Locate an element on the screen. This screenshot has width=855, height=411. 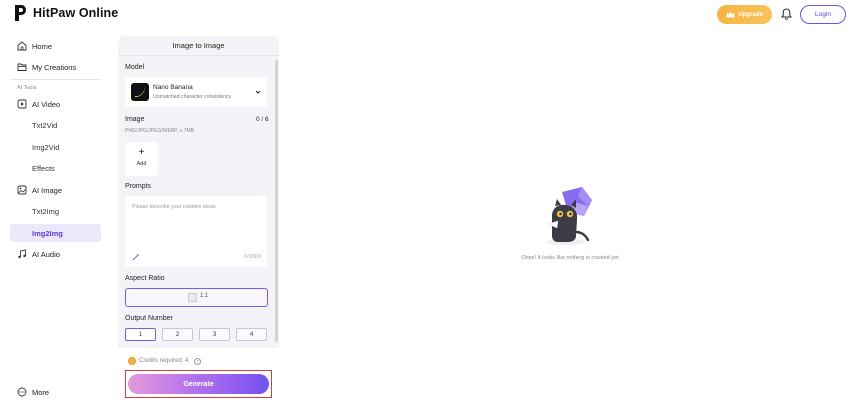
sidebar-item-label: AI Image is located at coordinates (47, 190).